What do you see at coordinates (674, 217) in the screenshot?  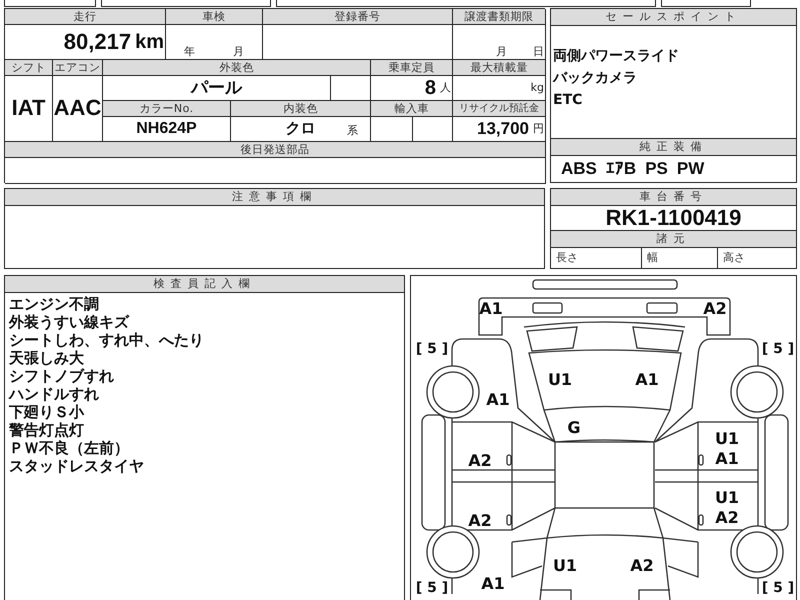 I see `chassis-number: RK1-1100419` at bounding box center [674, 217].